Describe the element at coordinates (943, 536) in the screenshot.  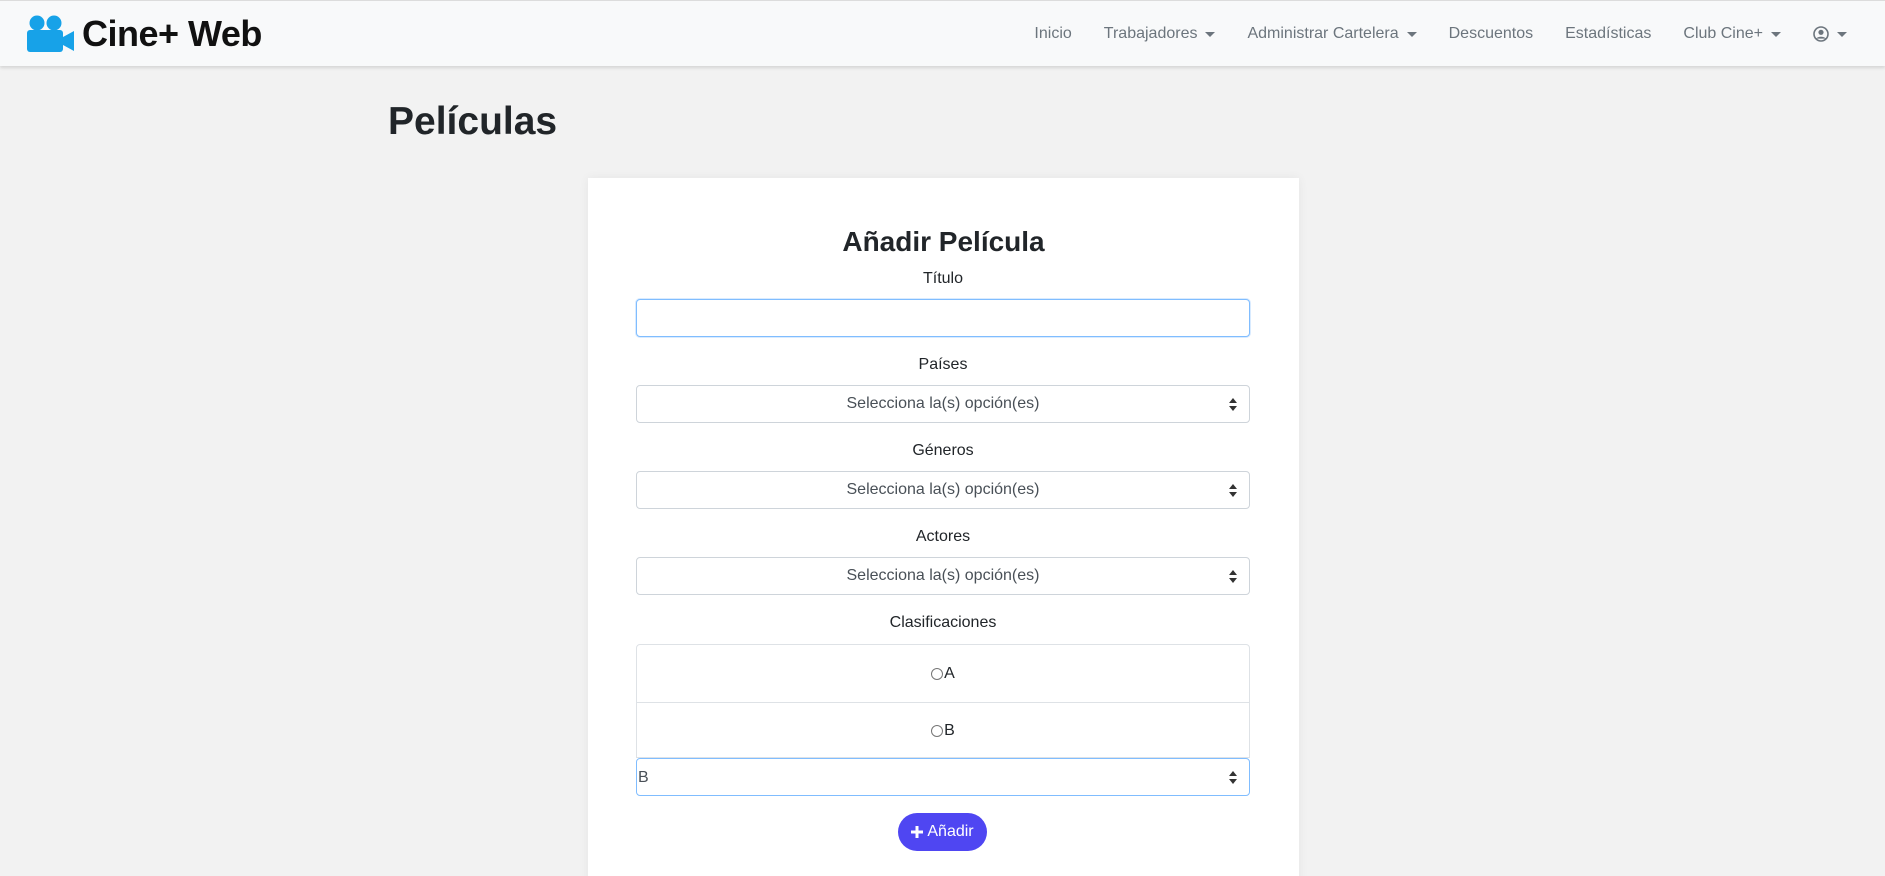
I see `actores-label: Actores` at that location.